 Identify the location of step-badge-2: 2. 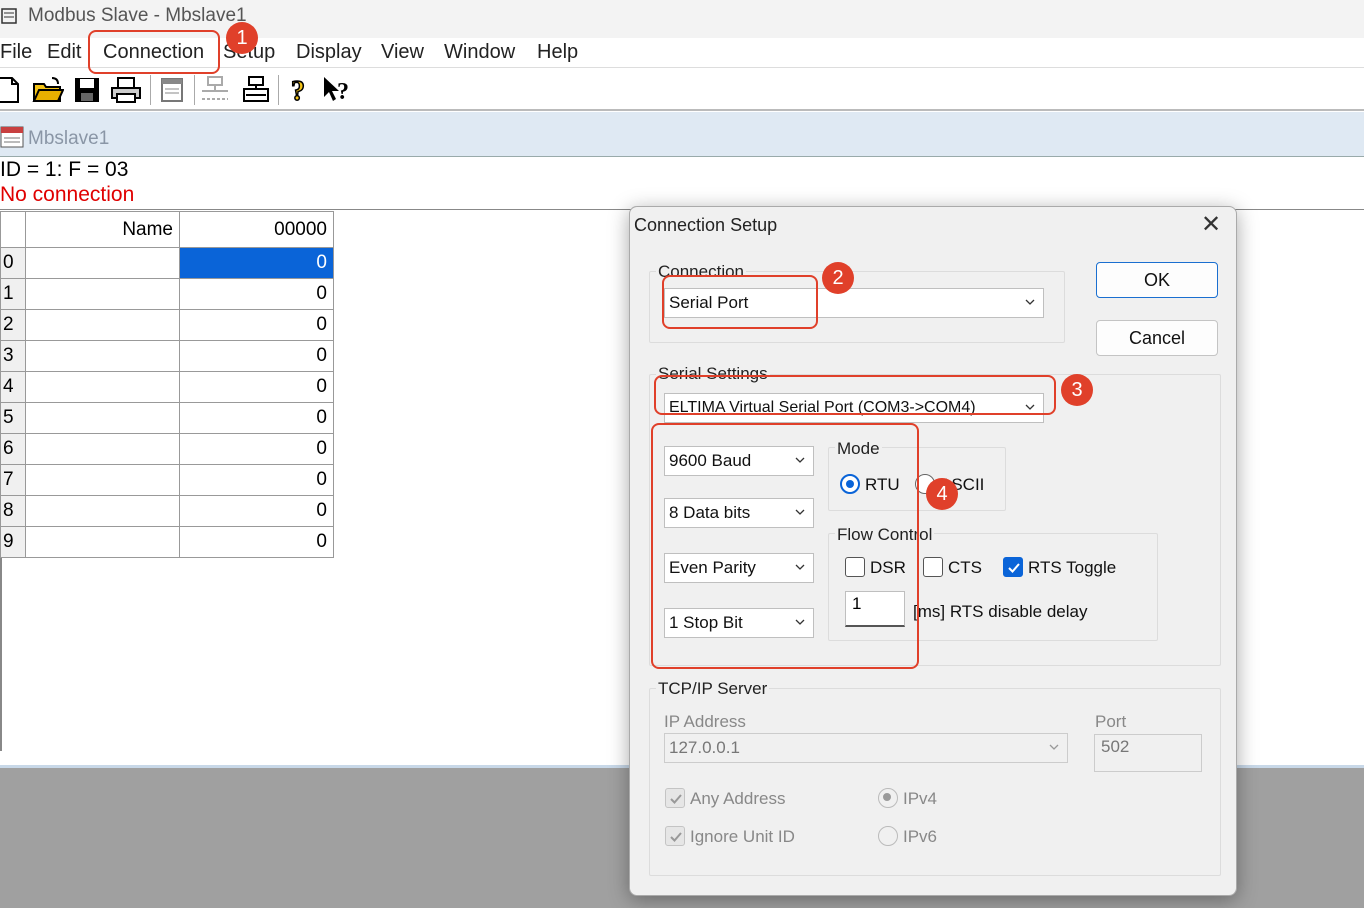
(838, 278).